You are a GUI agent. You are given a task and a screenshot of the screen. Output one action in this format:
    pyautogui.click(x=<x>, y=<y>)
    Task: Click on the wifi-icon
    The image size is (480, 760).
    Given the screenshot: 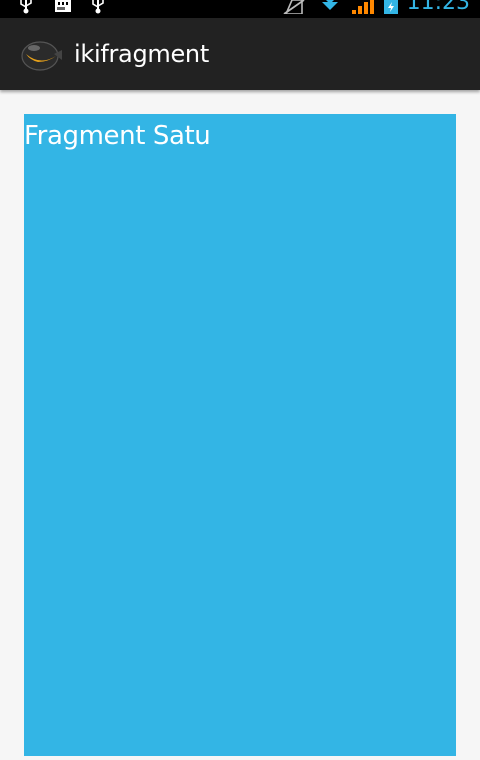 What is the action you would take?
    pyautogui.click(x=330, y=5)
    